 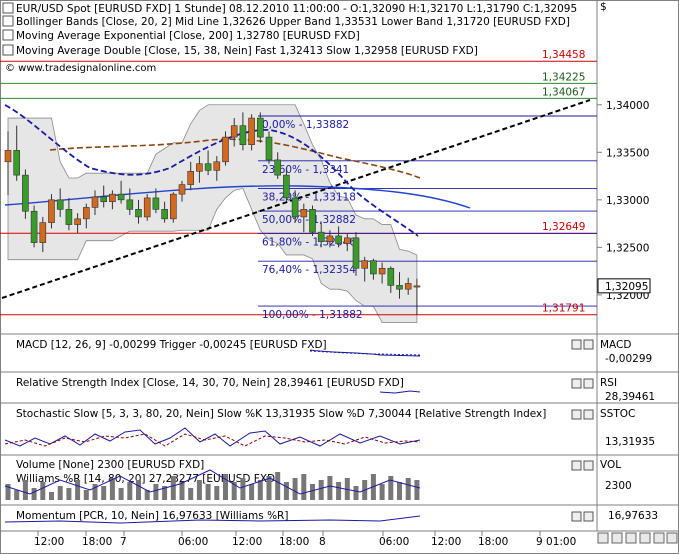 What do you see at coordinates (627, 248) in the screenshot?
I see `price-tick-label-3: 1,32500` at bounding box center [627, 248].